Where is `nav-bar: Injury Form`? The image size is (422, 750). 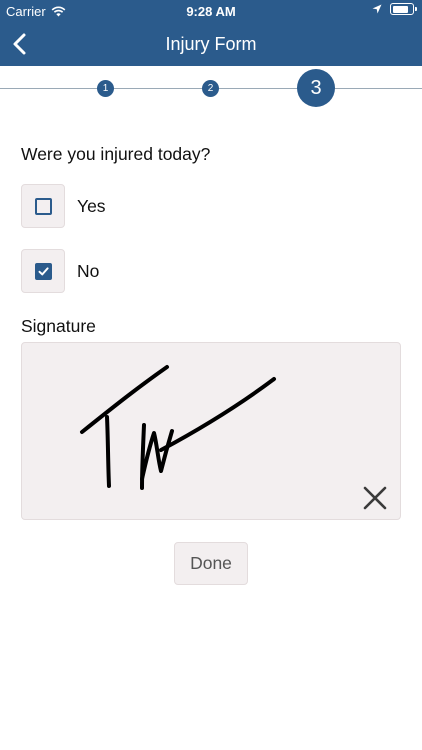
nav-bar: Injury Form is located at coordinates (211, 44).